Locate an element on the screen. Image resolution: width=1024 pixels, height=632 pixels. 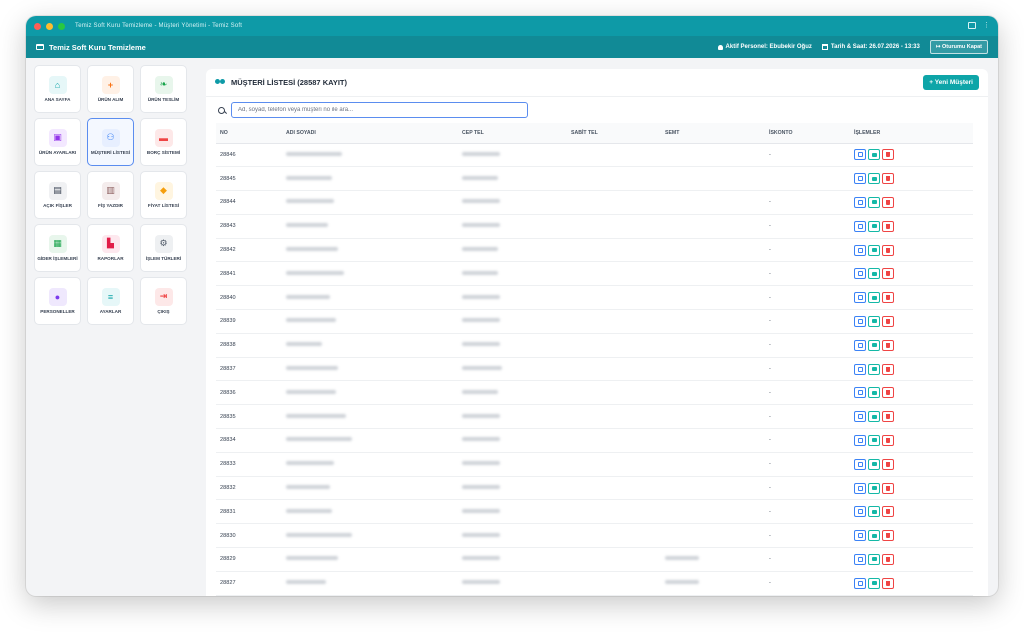
restore-icon is located at coordinates (972, 25).